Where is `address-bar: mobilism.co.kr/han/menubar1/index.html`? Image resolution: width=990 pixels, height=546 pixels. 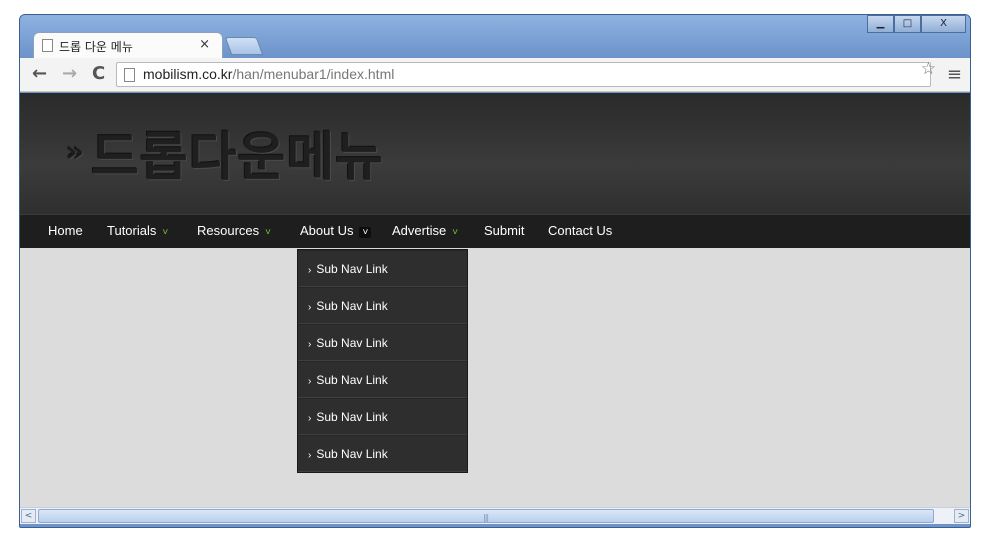 address-bar: mobilism.co.kr/han/menubar1/index.html is located at coordinates (523, 74).